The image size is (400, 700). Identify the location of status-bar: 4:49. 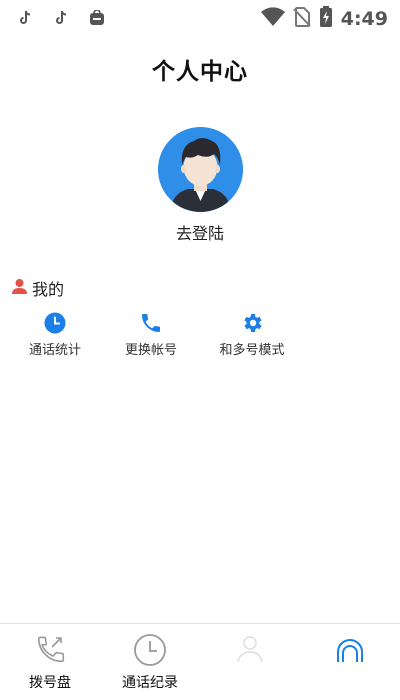
(200, 18).